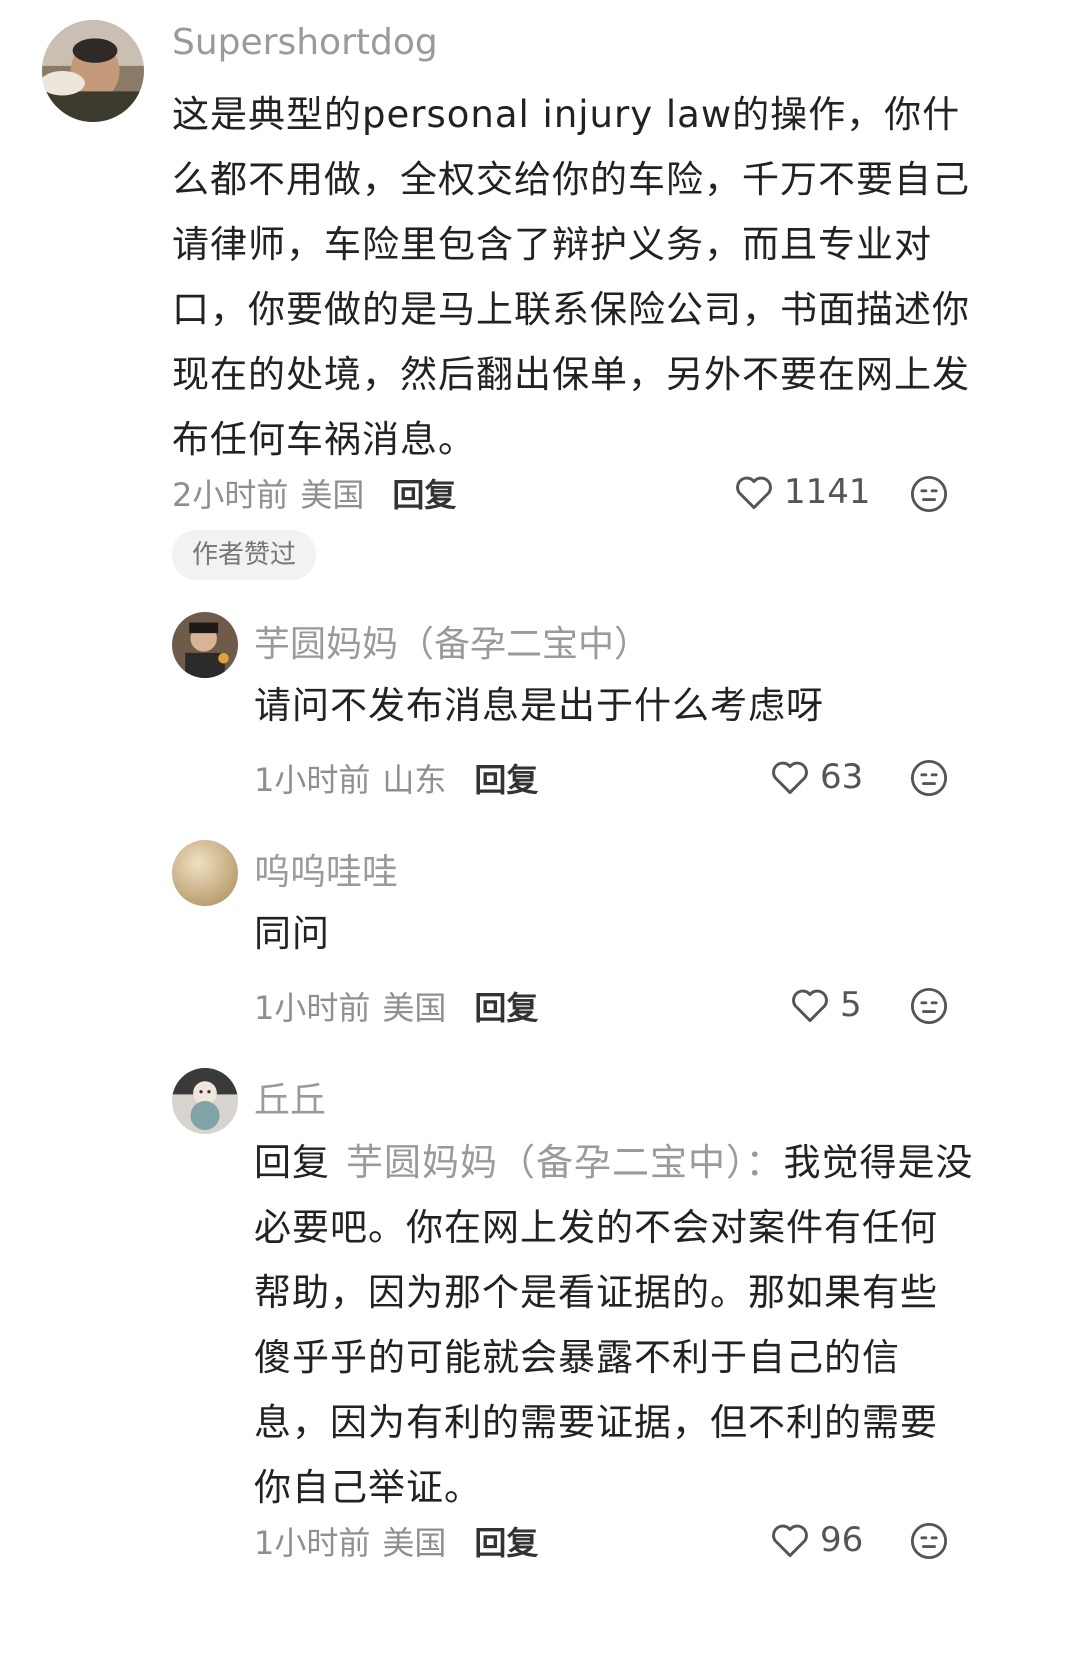 The height and width of the screenshot is (1679, 1080). What do you see at coordinates (290, 1097) in the screenshot?
I see `username: 丘丘` at bounding box center [290, 1097].